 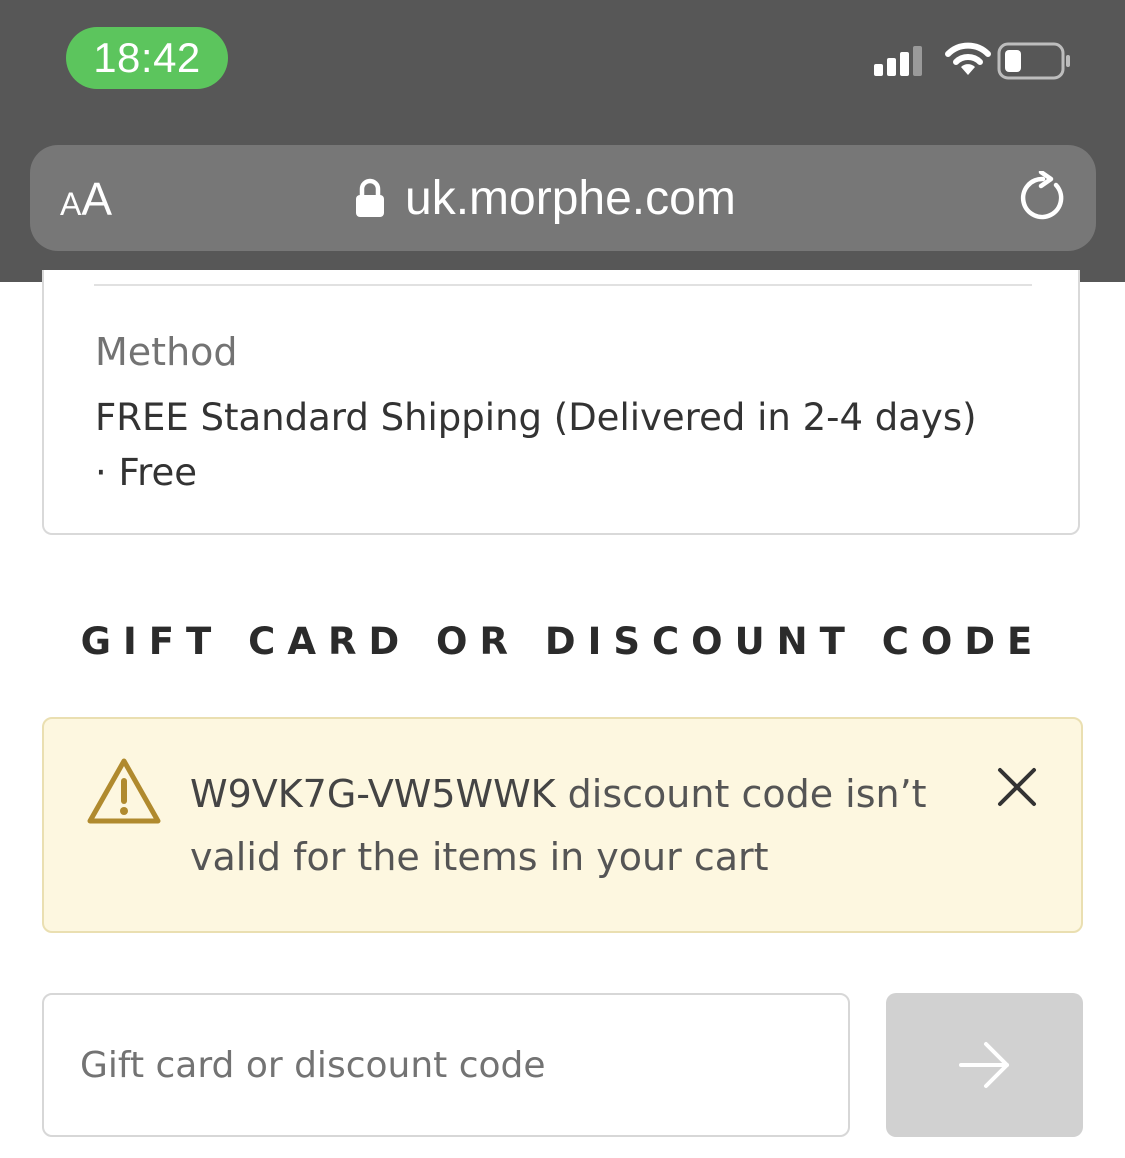 I want to click on apply-discount-button, so click(x=984, y=1065).